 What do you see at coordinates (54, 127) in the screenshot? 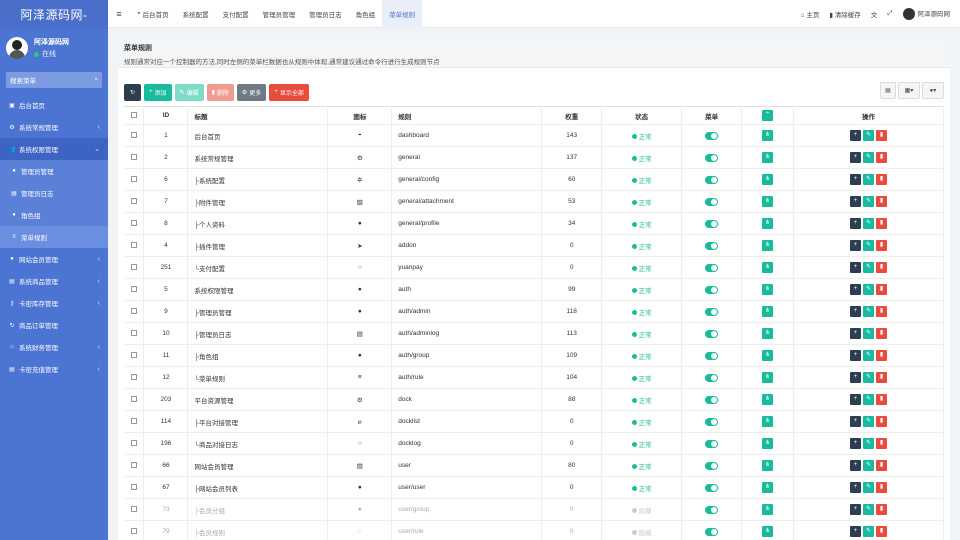
I see `sidebar-item-1: ⚙ 系统常规管理 ‹` at bounding box center [54, 127].